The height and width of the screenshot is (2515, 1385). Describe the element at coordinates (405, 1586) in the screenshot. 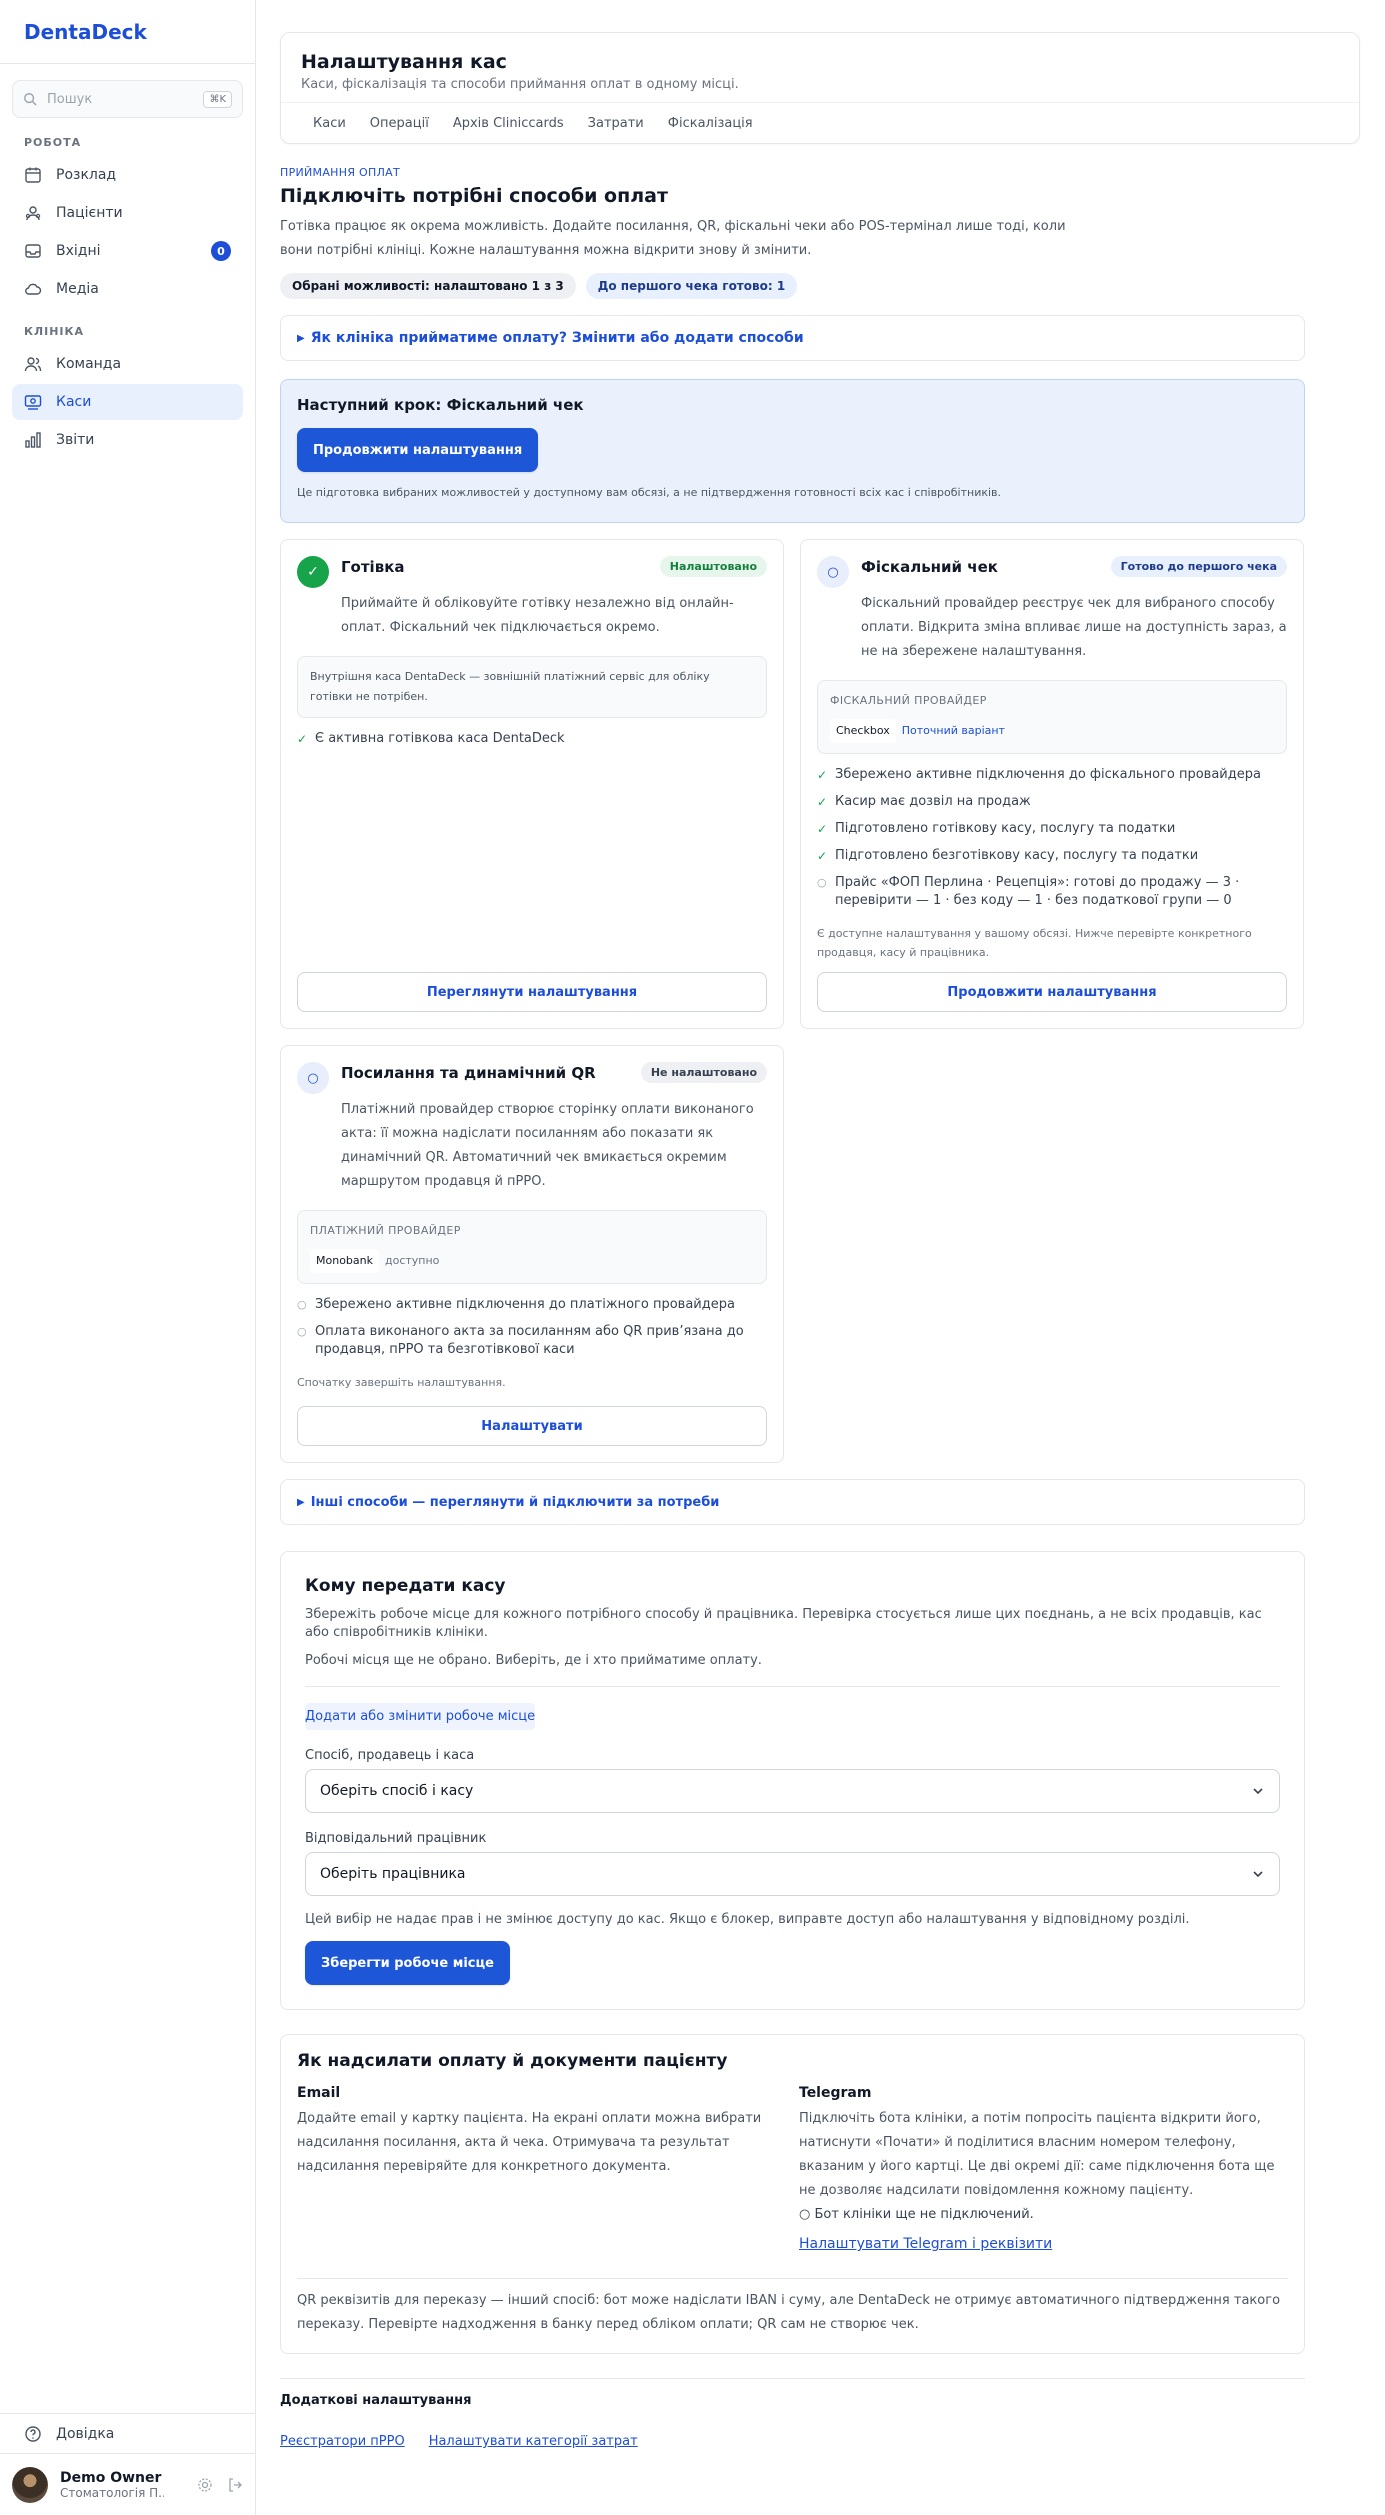

I see `assign-title: Кому передати касу` at that location.